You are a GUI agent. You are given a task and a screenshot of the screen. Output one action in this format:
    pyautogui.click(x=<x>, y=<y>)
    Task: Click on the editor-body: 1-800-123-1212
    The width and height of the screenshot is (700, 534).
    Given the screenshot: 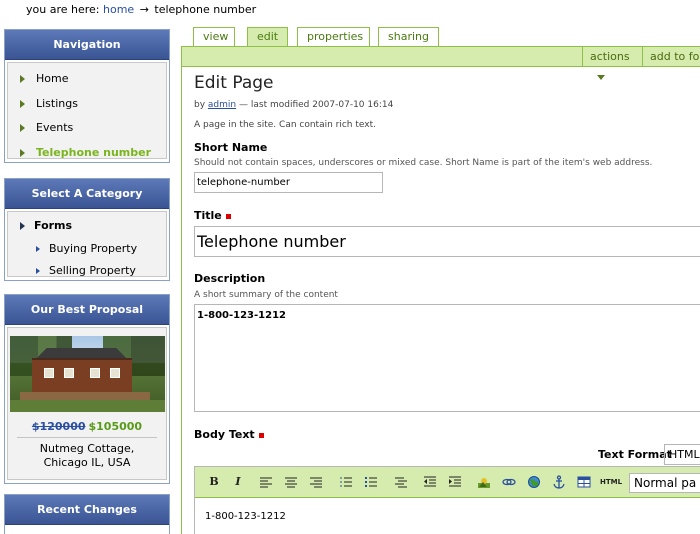 What is the action you would take?
    pyautogui.click(x=447, y=516)
    